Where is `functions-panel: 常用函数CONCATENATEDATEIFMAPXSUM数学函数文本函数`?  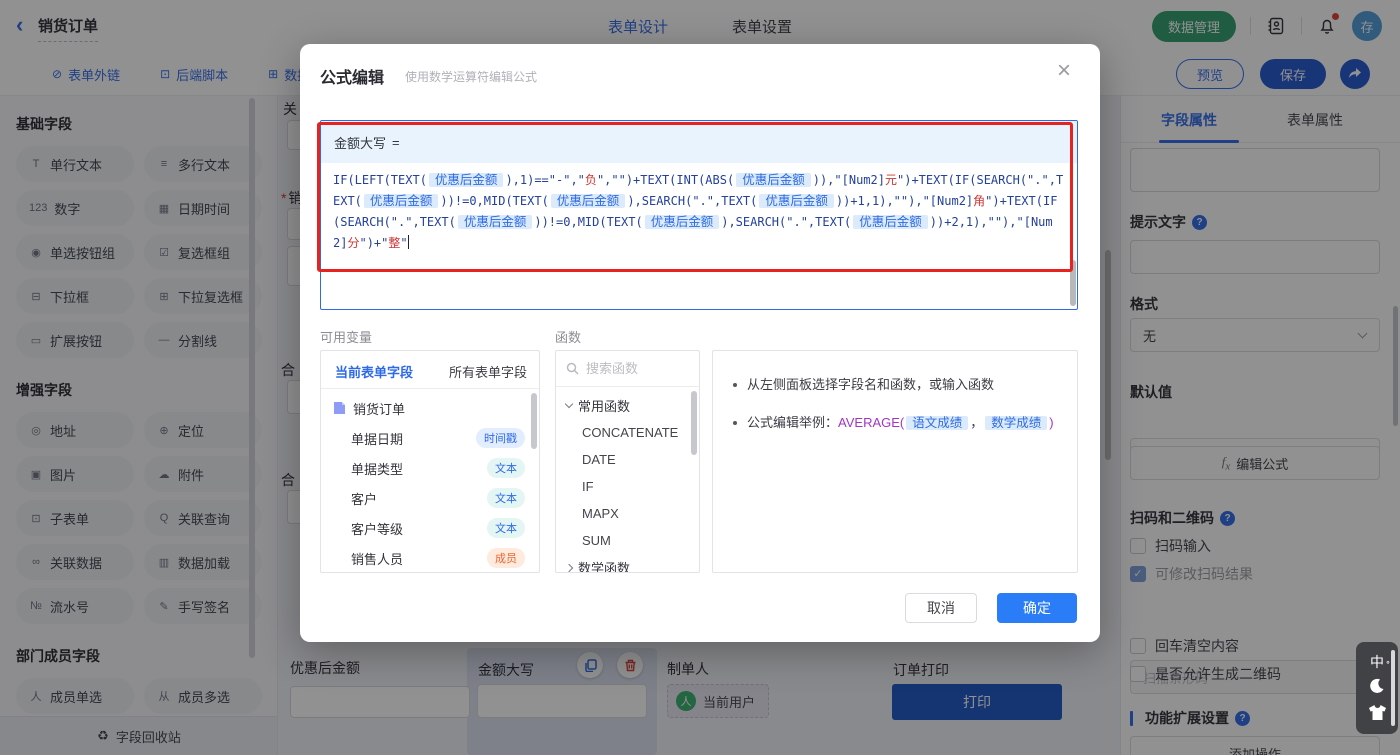
functions-panel: 常用函数CONCATENATEDATEIFMAPXSUM数学函数文本函数 is located at coordinates (627, 461).